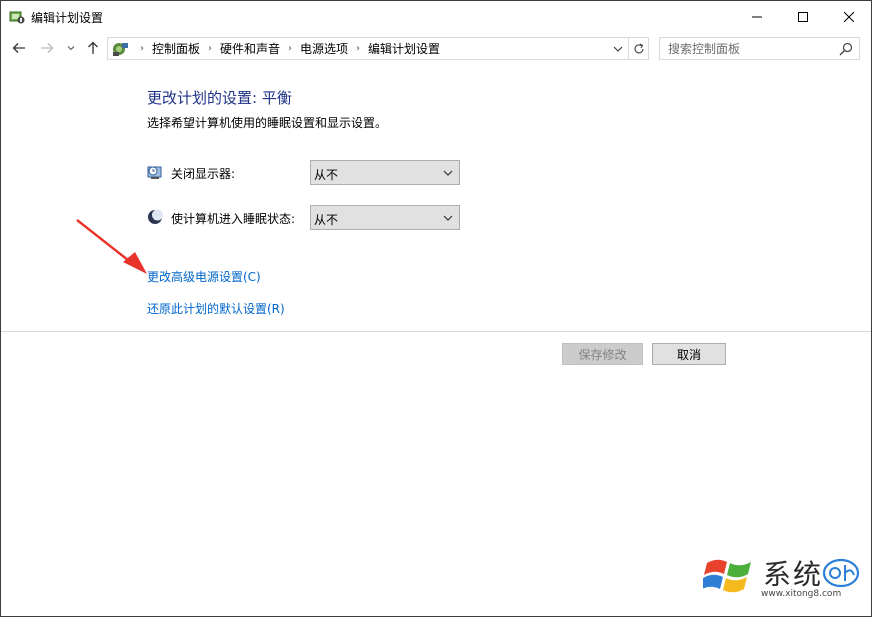  I want to click on arrow-left-icon, so click(18, 48).